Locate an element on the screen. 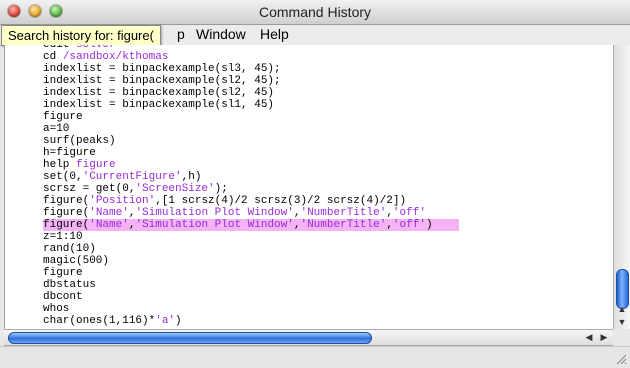 The height and width of the screenshot is (368, 630). history-token-highlighted: /sandbox/kthomas is located at coordinates (115, 57).